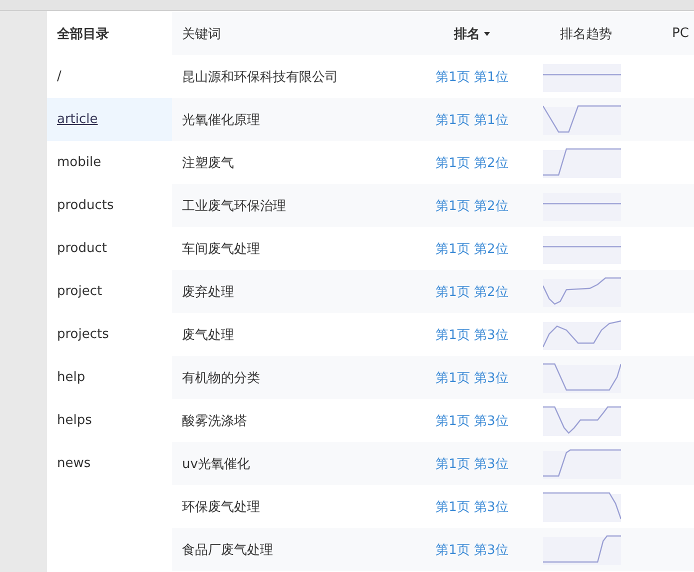 The width and height of the screenshot is (694, 572). I want to click on keyword-cell-text: 食品厂废气处理, so click(227, 550).